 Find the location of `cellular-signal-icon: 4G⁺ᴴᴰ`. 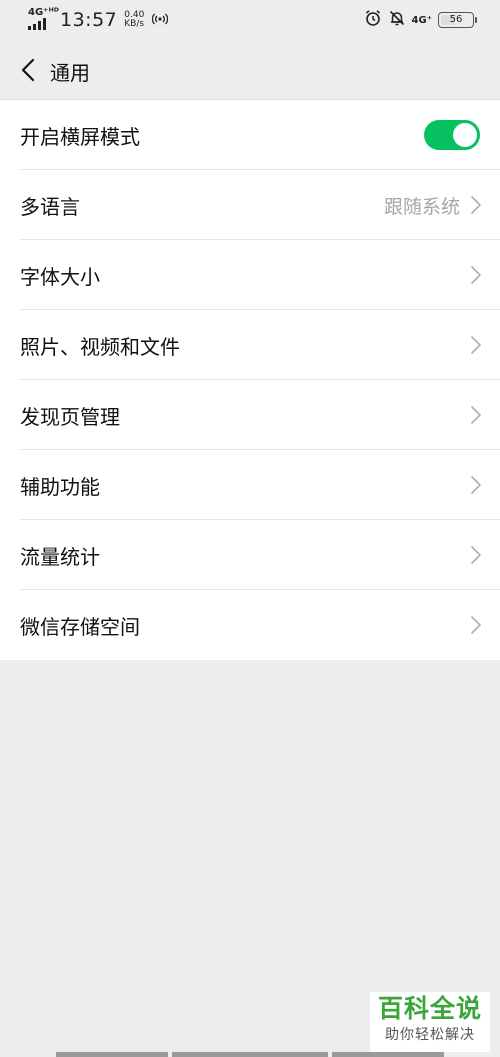

cellular-signal-icon: 4G⁺ᴴᴰ is located at coordinates (43, 19).